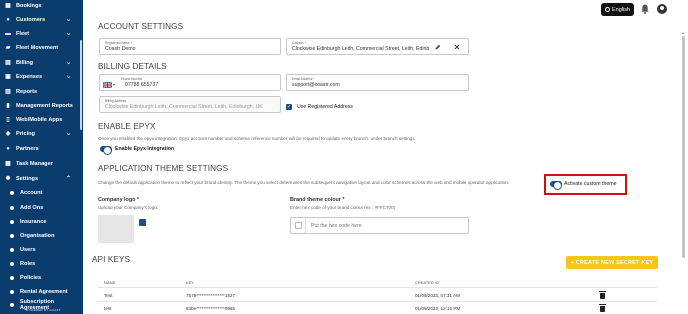 This screenshot has width=688, height=314. What do you see at coordinates (142, 222) in the screenshot?
I see `upload-image-icon` at bounding box center [142, 222].